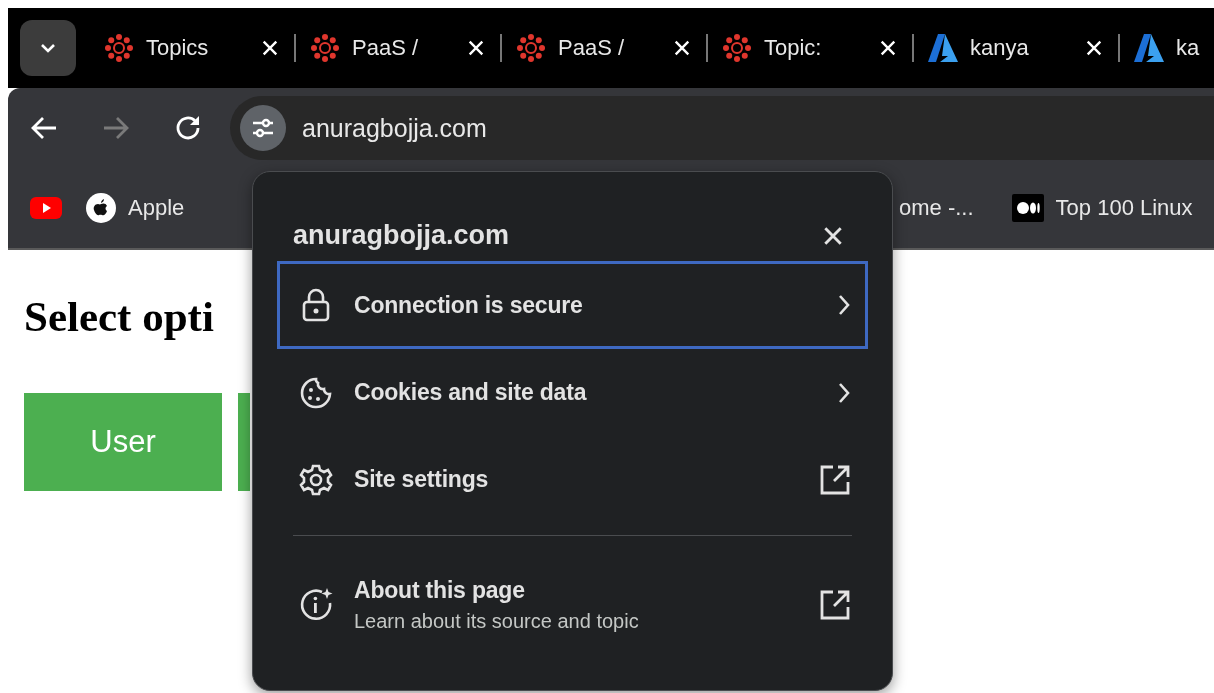 The image size is (1214, 693). What do you see at coordinates (1016, 48) in the screenshot?
I see `browser-tab: kanya` at bounding box center [1016, 48].